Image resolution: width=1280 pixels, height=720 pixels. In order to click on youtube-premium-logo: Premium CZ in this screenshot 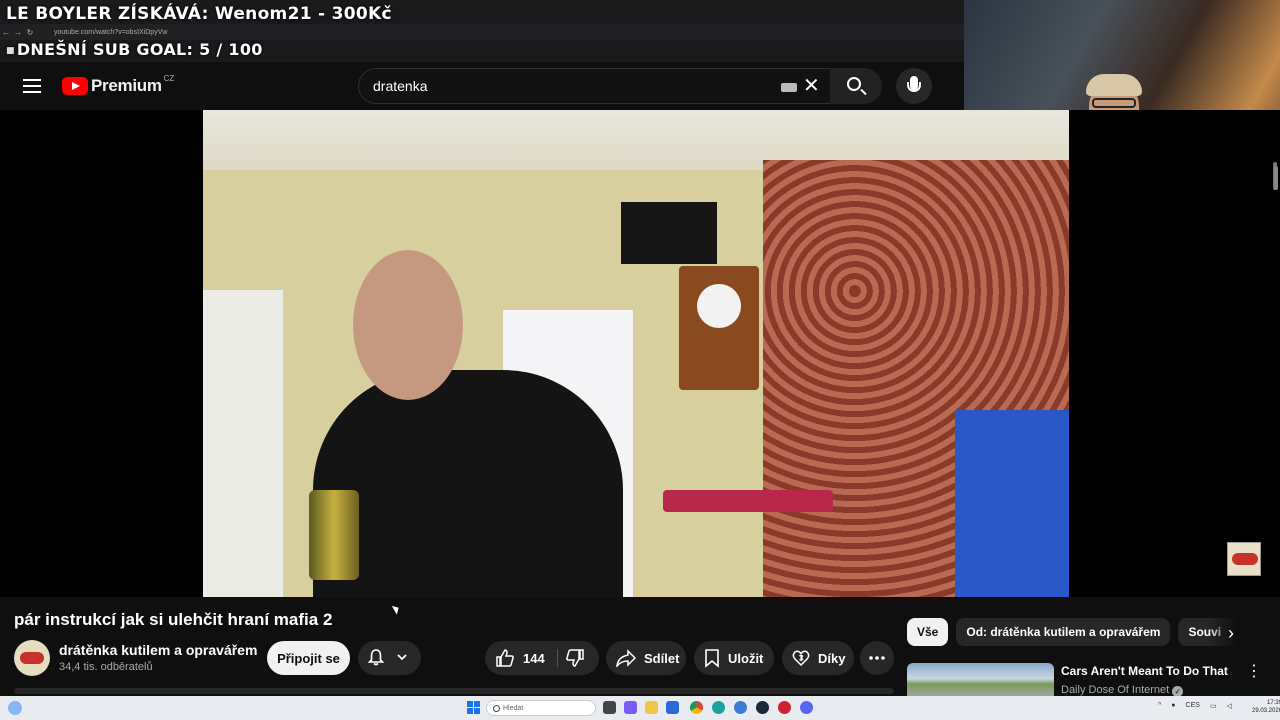, I will do `click(118, 84)`.